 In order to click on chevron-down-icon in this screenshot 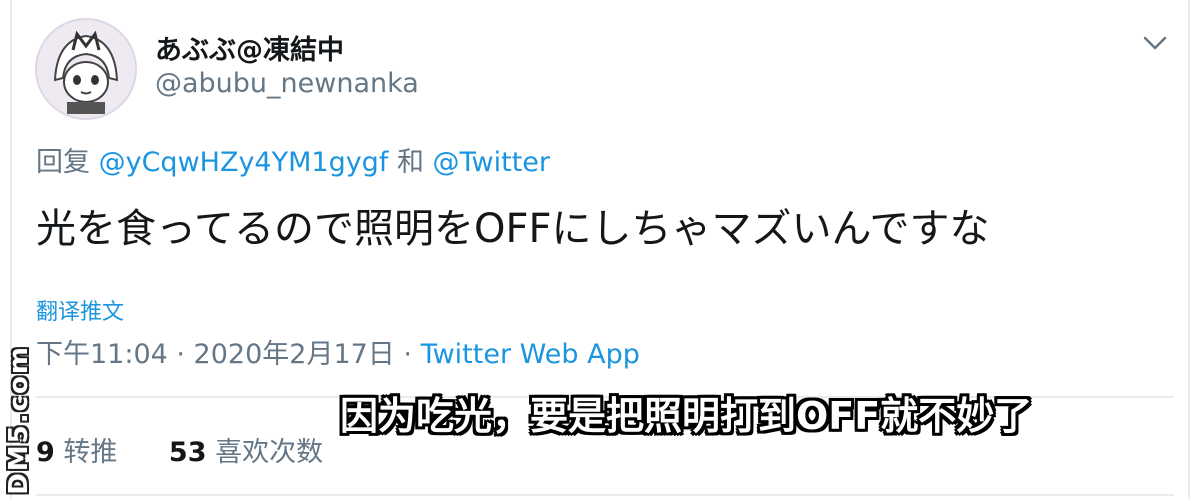, I will do `click(1155, 43)`.